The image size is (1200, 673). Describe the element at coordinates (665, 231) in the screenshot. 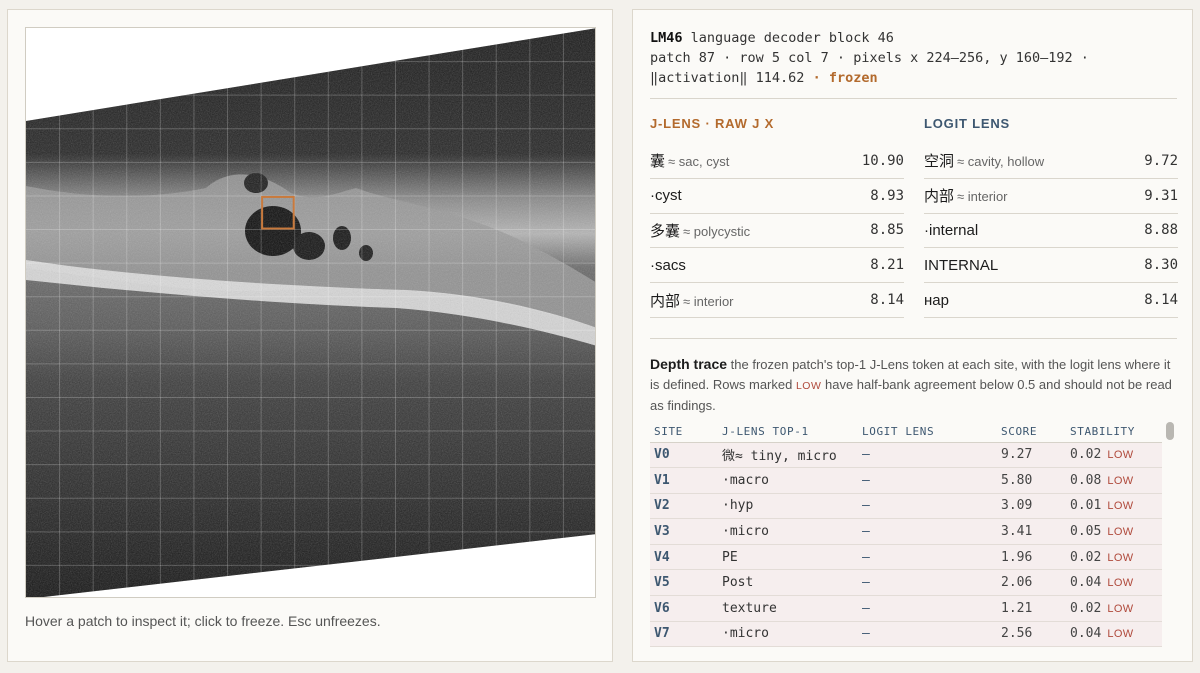

I see `token-text: 多囊` at that location.